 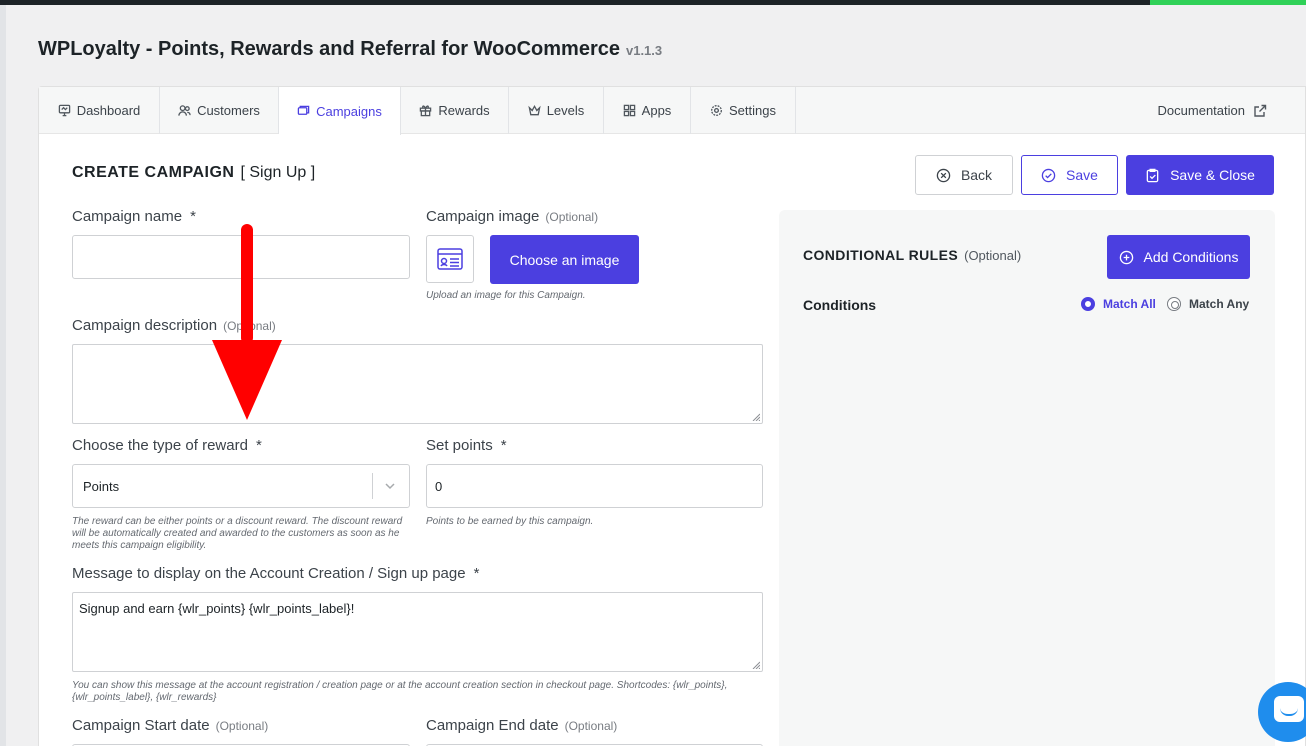 I want to click on match-all-radio: Match All, so click(x=1118, y=304).